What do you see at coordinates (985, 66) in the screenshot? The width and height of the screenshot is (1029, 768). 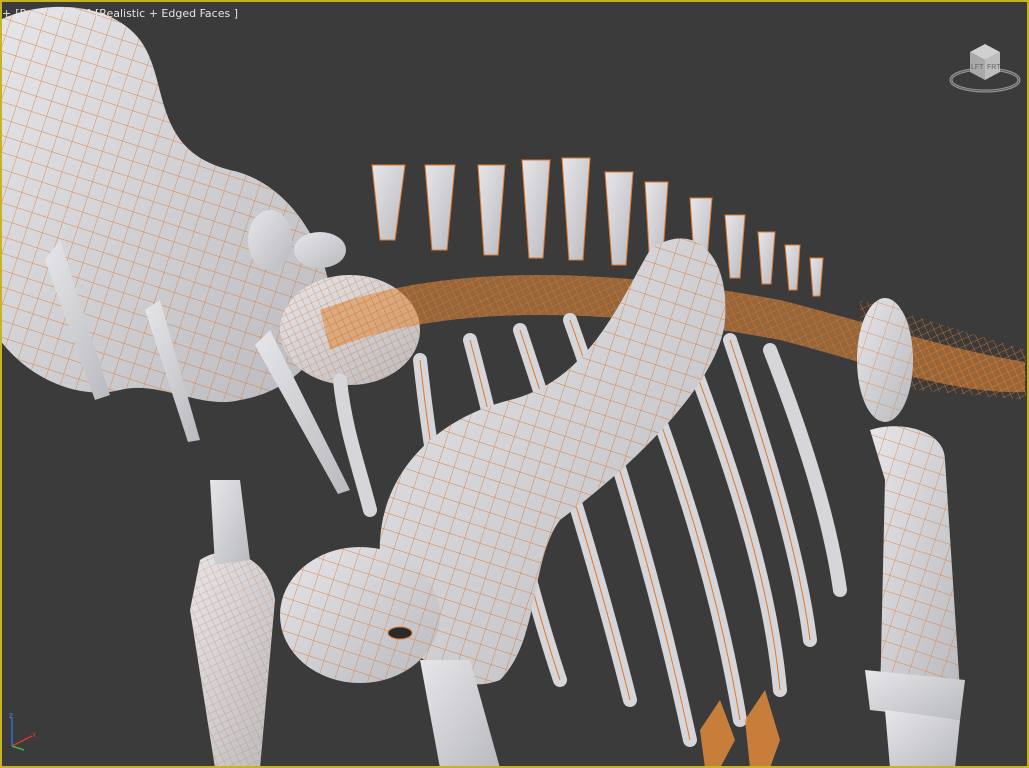 I see `viewcube-icon: LFT FRT` at bounding box center [985, 66].